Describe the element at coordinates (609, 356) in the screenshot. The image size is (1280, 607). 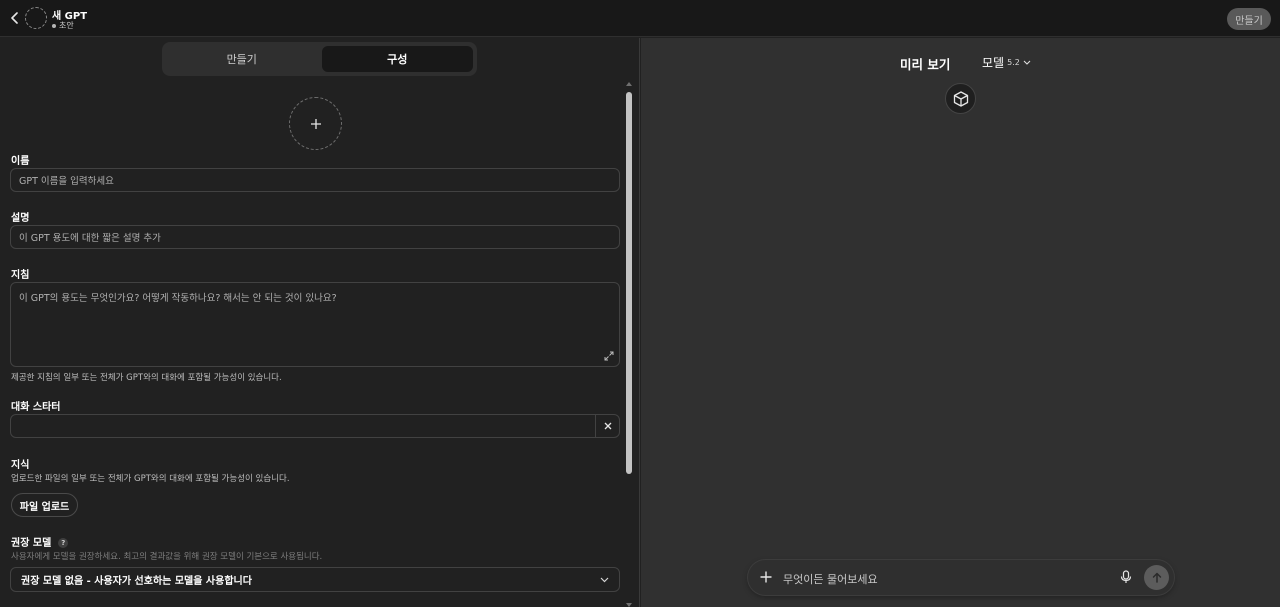
I see `expand-icon` at that location.